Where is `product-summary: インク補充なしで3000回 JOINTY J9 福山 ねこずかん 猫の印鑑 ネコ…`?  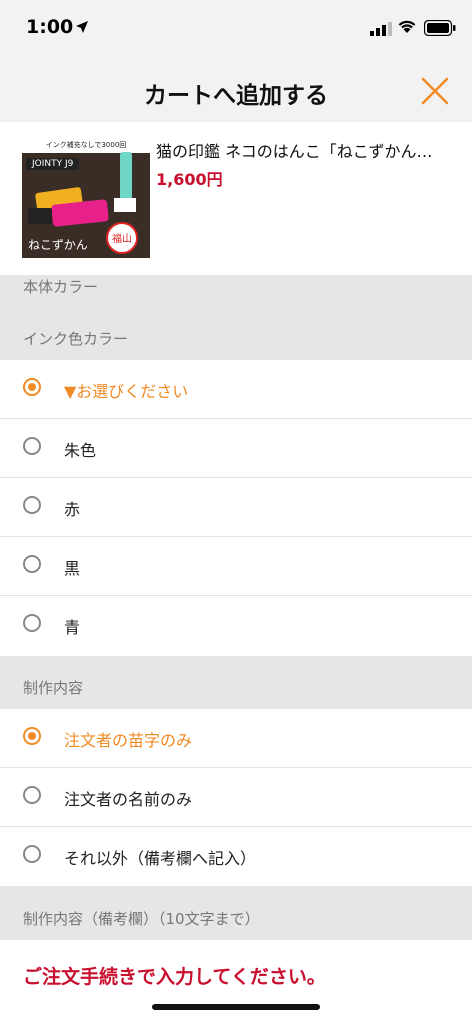
product-summary: インク補充なしで3000回 JOINTY J9 福山 ねこずかん 猫の印鑑 ネコ… is located at coordinates (236, 198).